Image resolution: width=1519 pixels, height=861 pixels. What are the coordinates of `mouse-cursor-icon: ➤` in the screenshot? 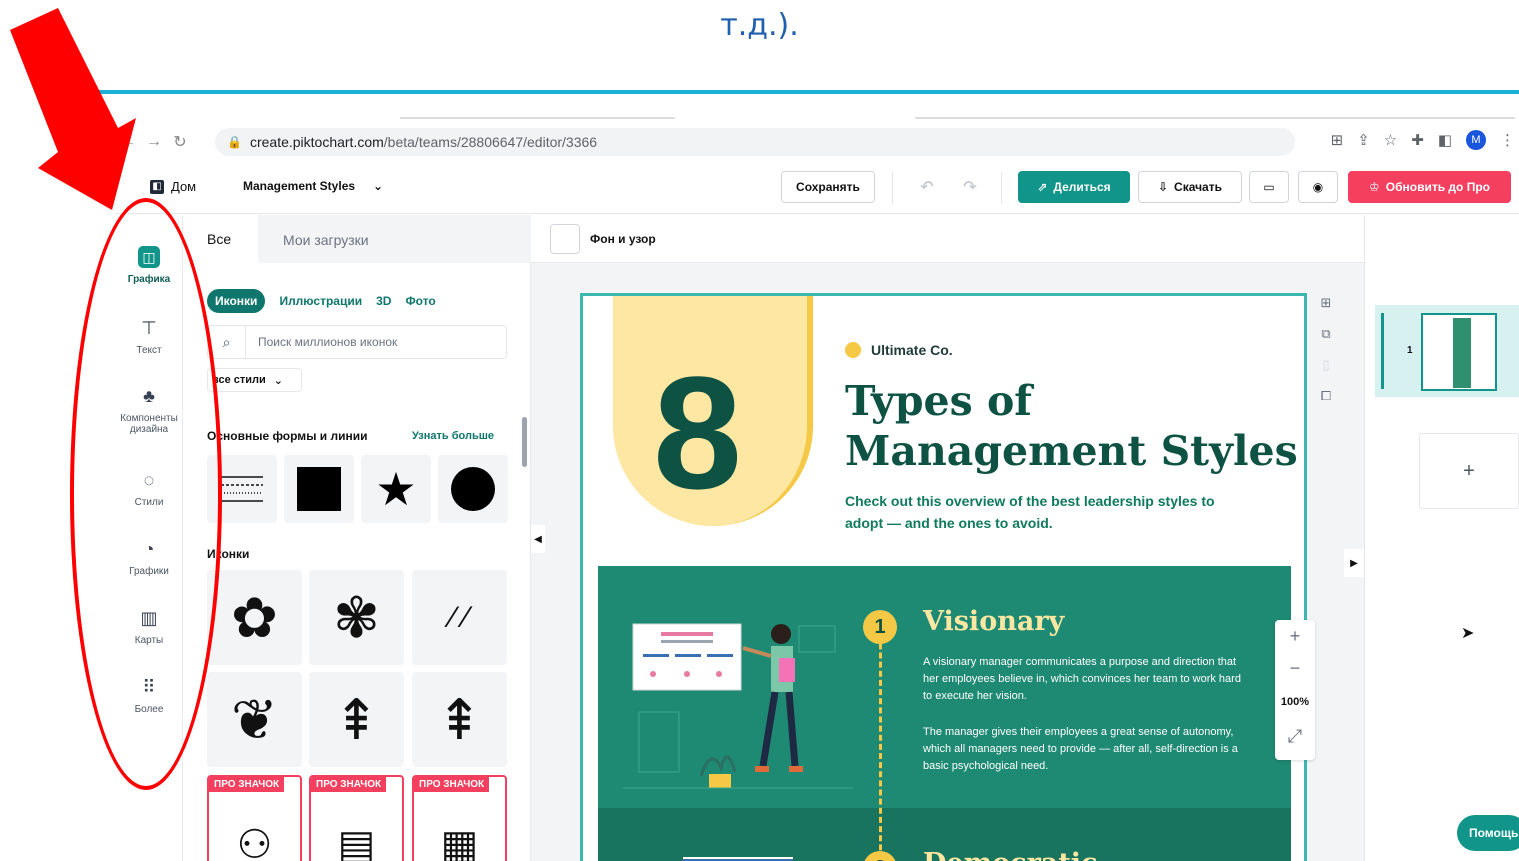 It's located at (1468, 633).